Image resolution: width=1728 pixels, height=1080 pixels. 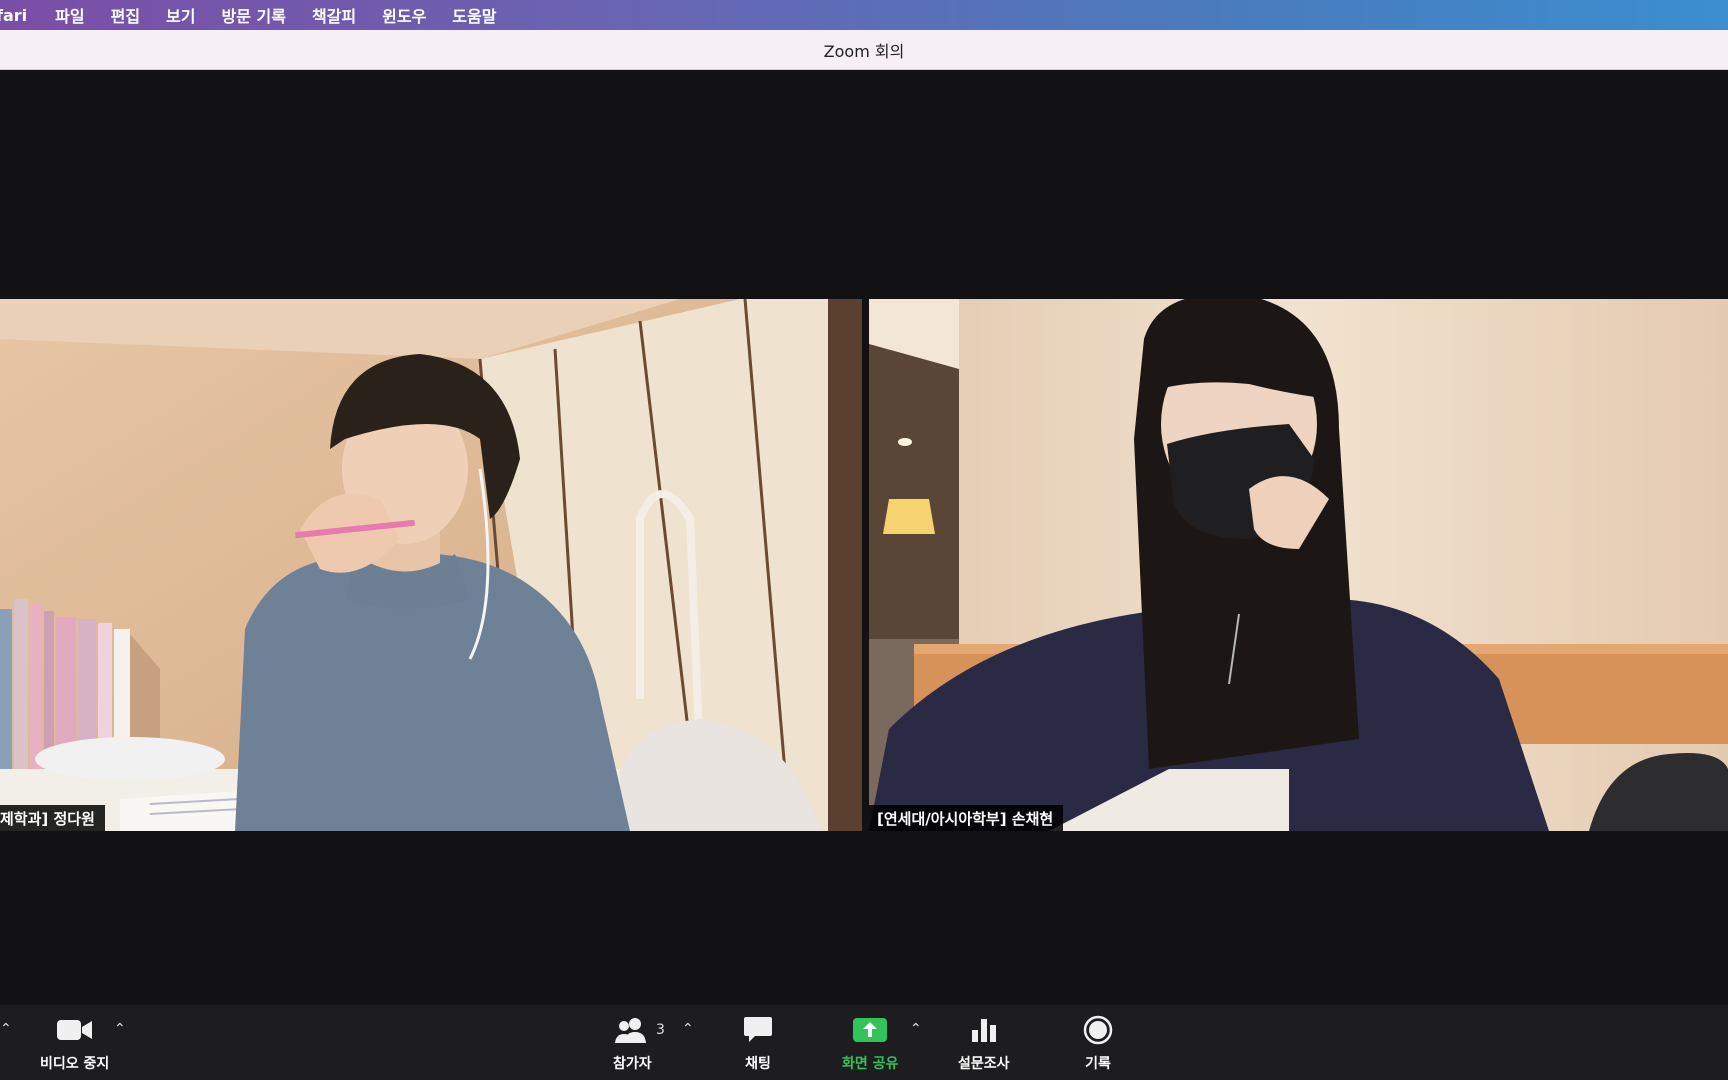 I want to click on participant-name: [연세대/아시아학부] 손채현, so click(x=965, y=818).